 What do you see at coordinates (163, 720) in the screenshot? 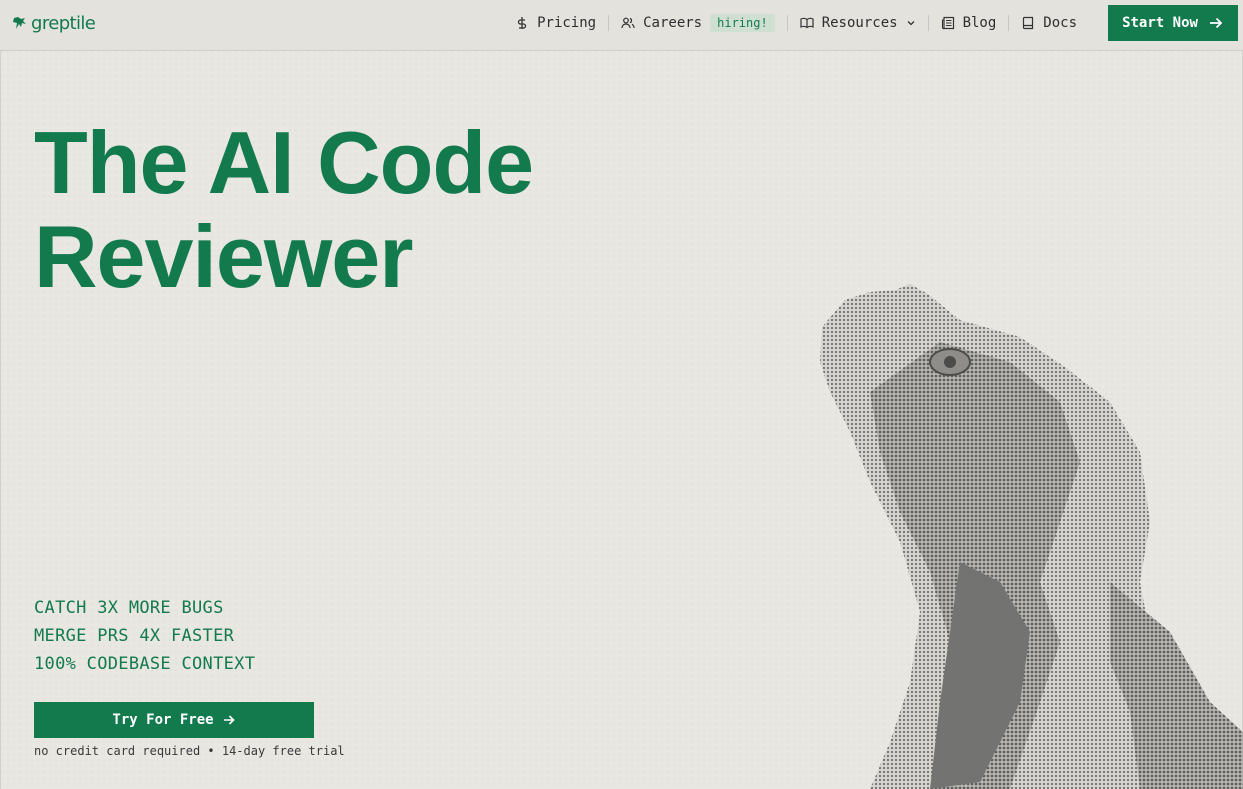
I see `try-for-free-label: Try For Free` at bounding box center [163, 720].